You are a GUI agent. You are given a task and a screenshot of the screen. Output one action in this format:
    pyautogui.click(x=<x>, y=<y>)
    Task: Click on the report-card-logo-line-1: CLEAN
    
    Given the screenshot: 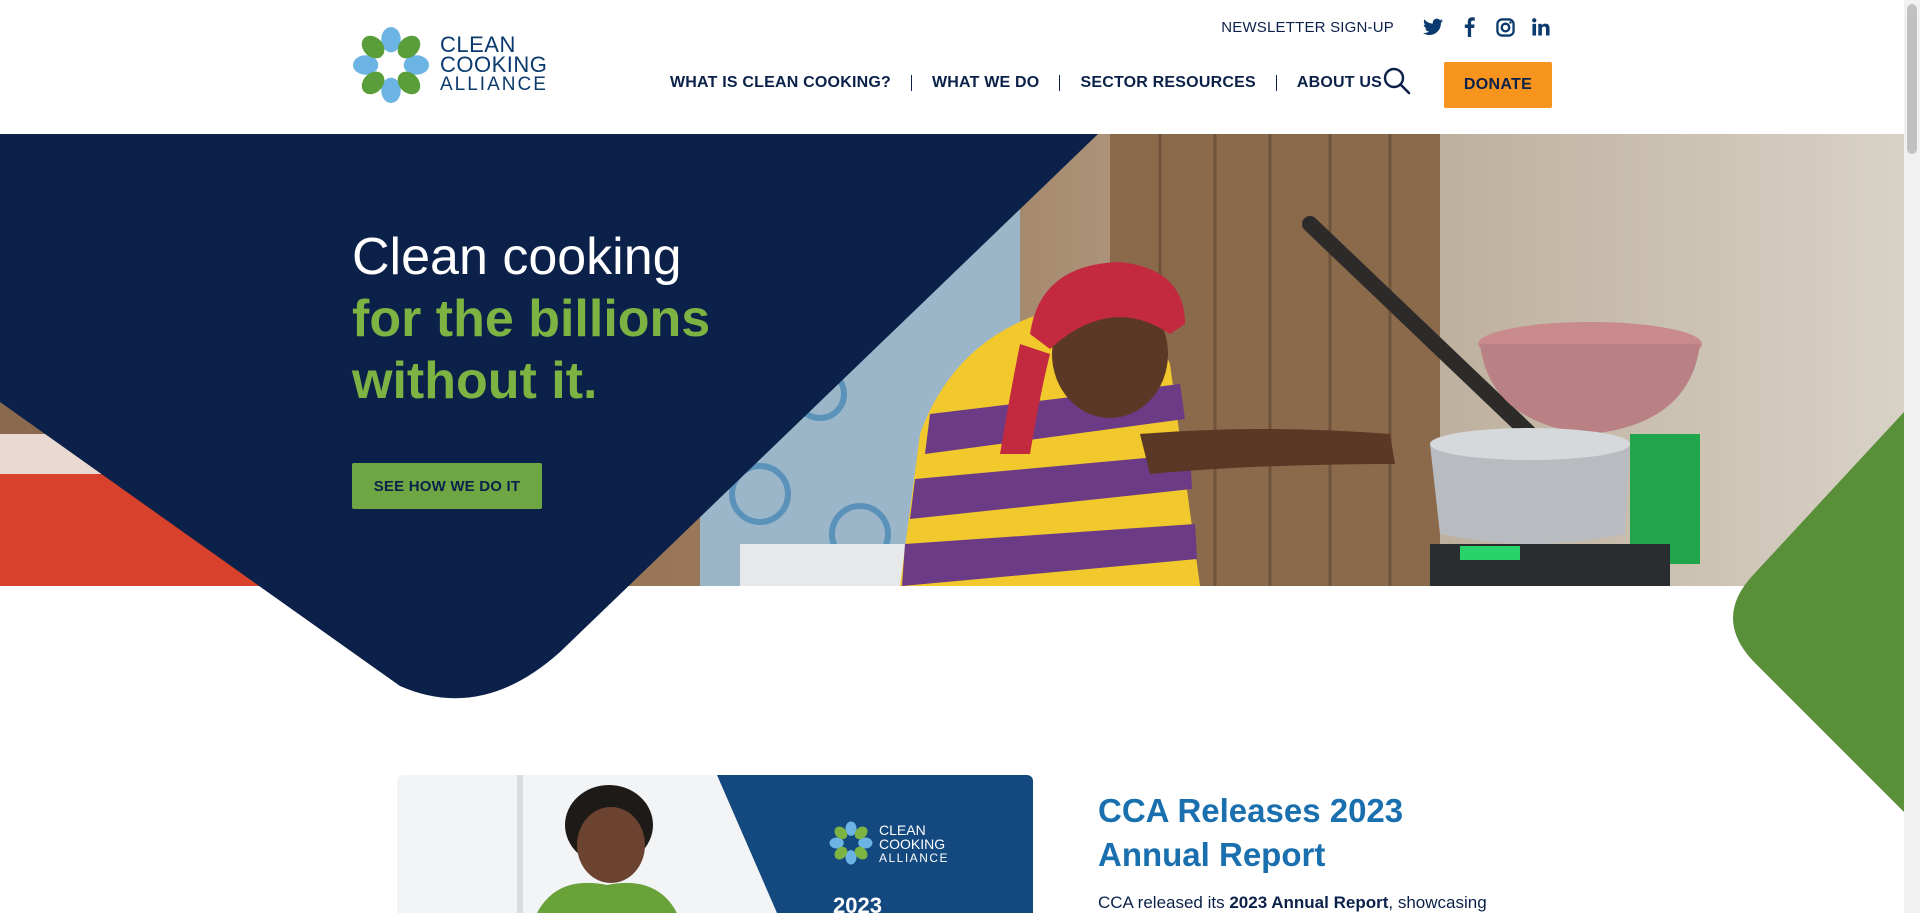 What is the action you would take?
    pyautogui.click(x=902, y=830)
    